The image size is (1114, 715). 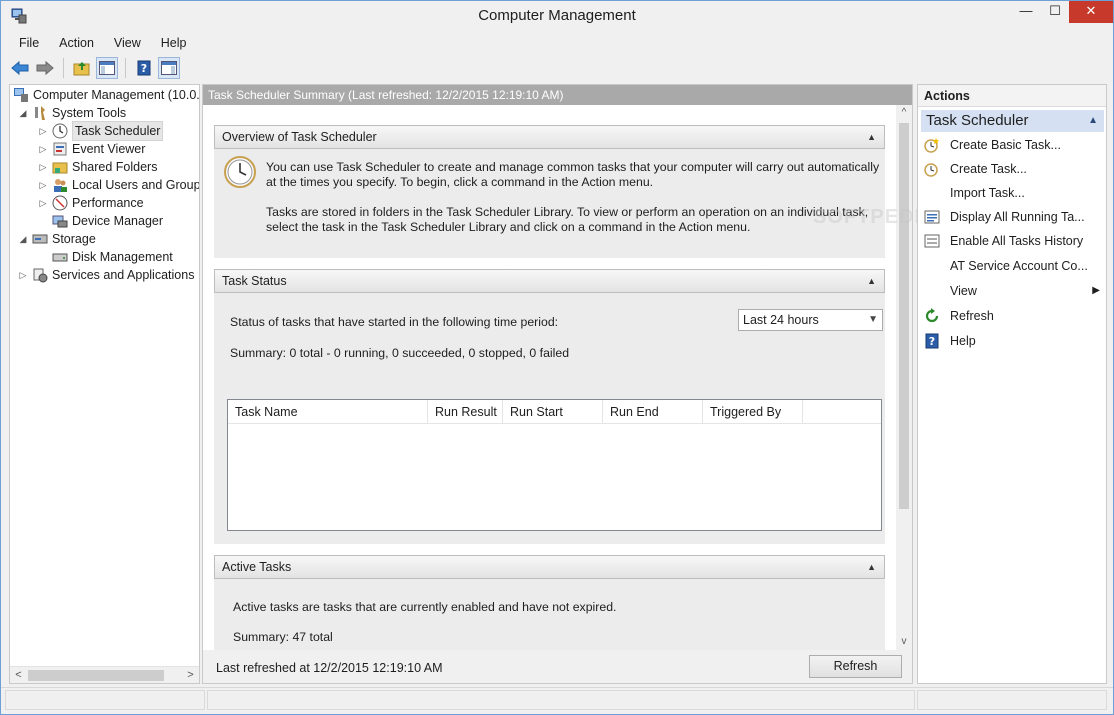 I want to click on tree-item-disk-management: Disk Management, so click(x=112, y=257).